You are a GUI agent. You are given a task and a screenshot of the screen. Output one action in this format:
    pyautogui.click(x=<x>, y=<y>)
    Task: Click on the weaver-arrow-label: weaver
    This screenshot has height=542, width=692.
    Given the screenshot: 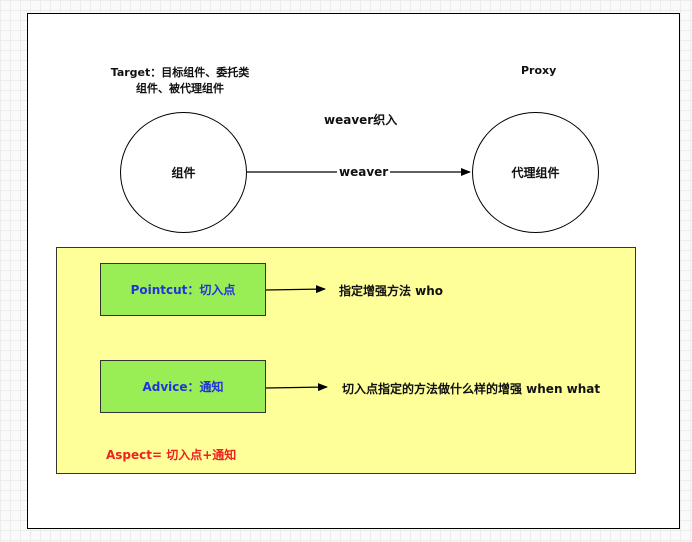 What is the action you would take?
    pyautogui.click(x=364, y=172)
    